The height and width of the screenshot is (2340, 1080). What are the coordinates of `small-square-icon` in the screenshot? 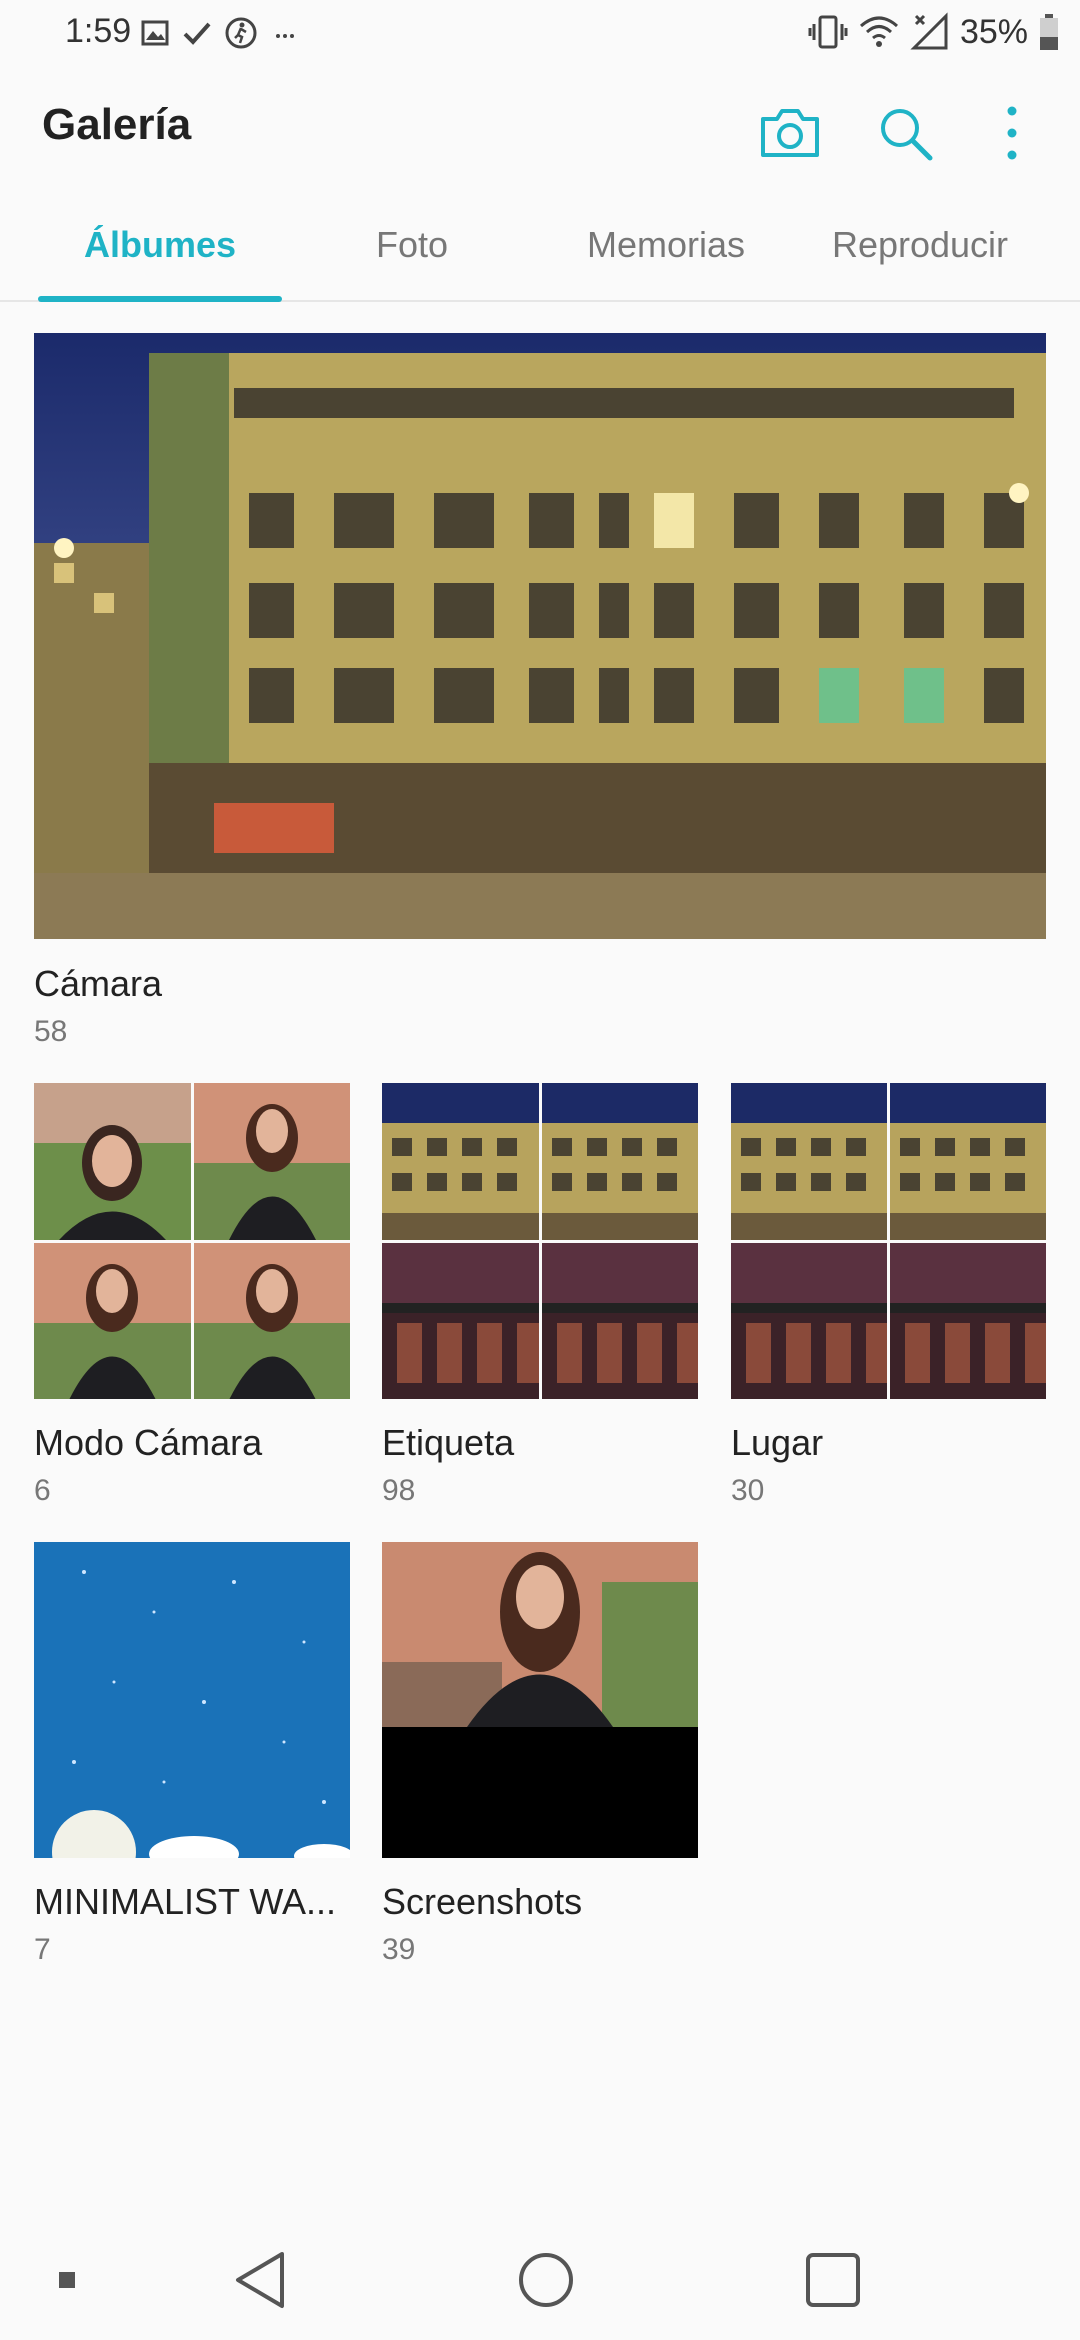 It's located at (67, 2280).